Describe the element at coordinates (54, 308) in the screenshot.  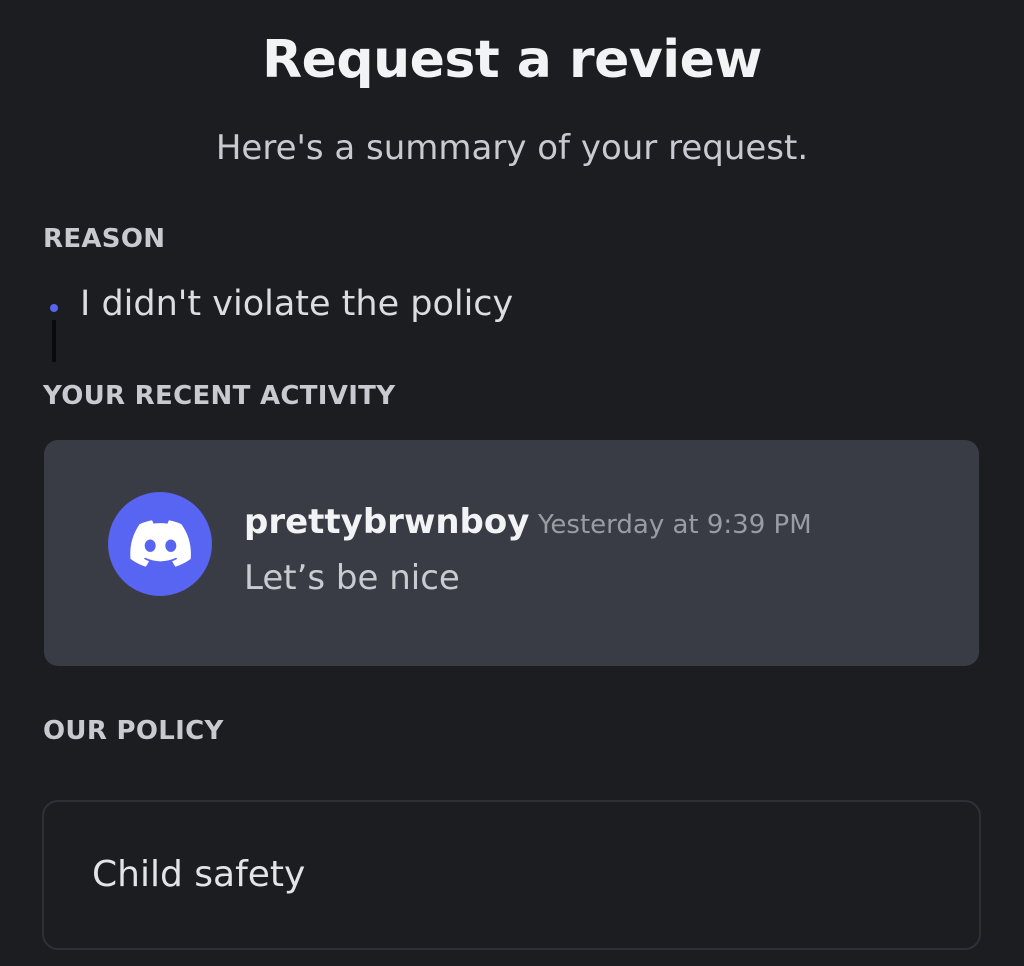
I see `bullet-icon` at that location.